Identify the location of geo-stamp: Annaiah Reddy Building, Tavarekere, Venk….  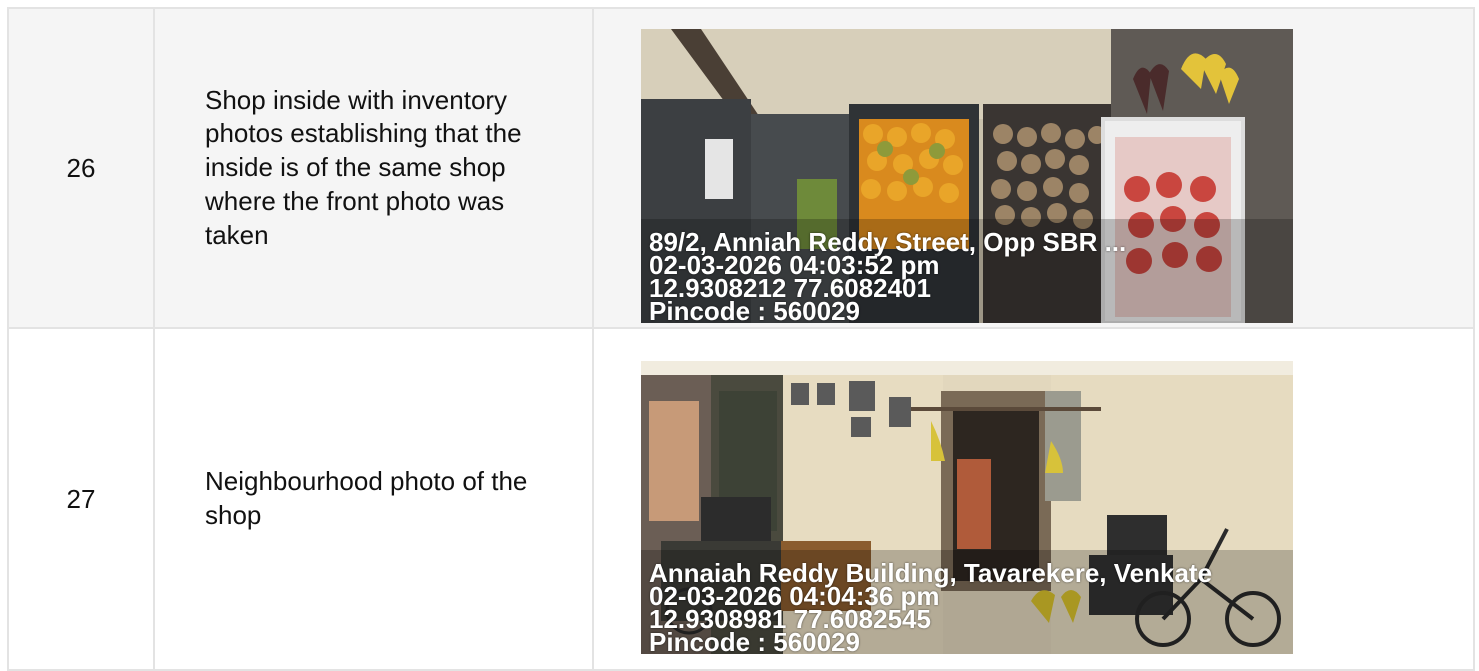
(930, 607).